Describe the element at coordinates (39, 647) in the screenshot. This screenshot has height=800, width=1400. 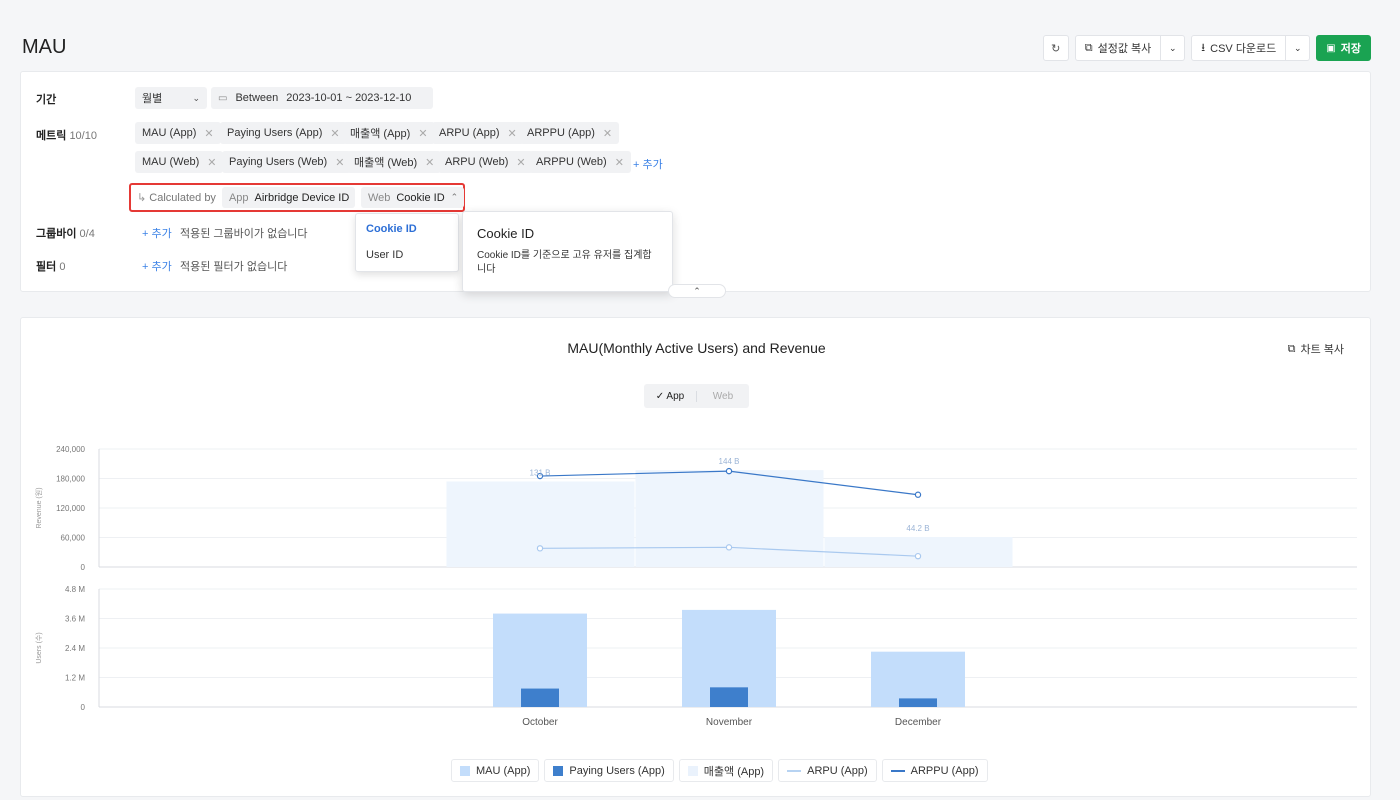
I see `y-axis-title-users: Users (수)` at that location.